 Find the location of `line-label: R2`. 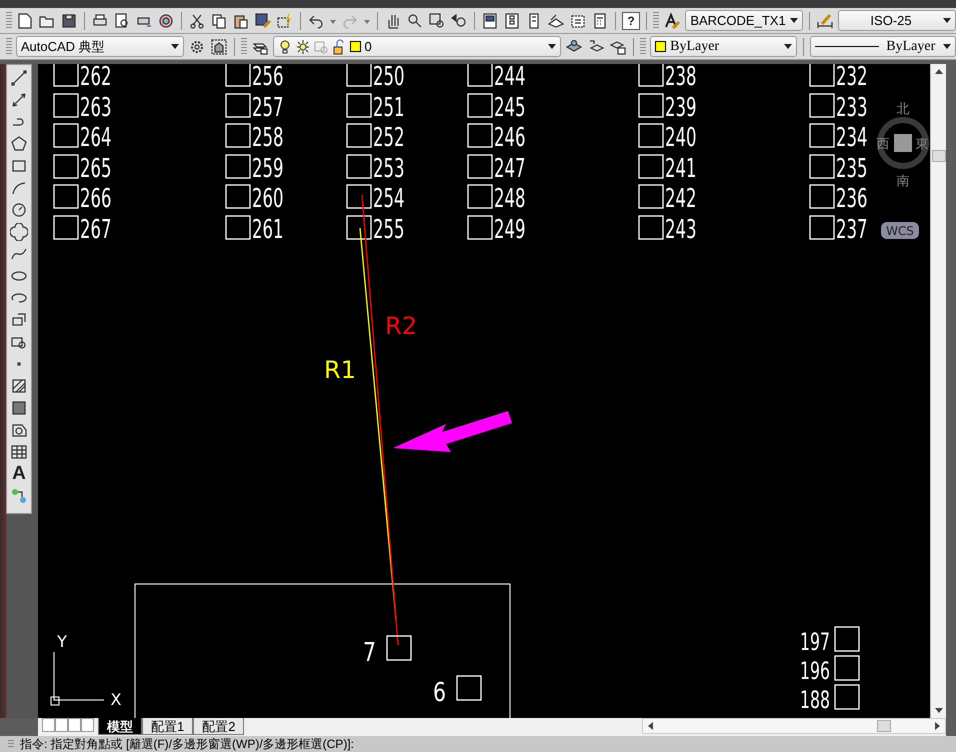

line-label: R2 is located at coordinates (401, 326).